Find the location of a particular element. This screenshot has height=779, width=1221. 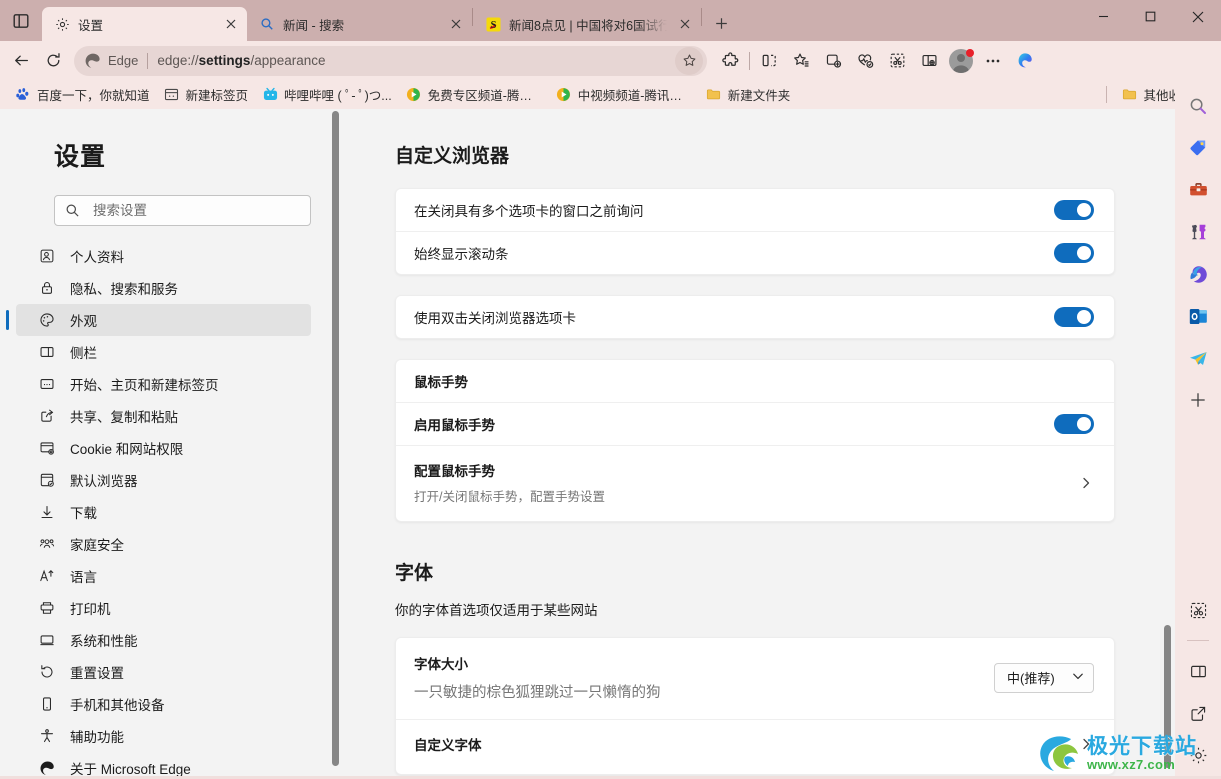

minimize-button is located at coordinates (1103, 16).